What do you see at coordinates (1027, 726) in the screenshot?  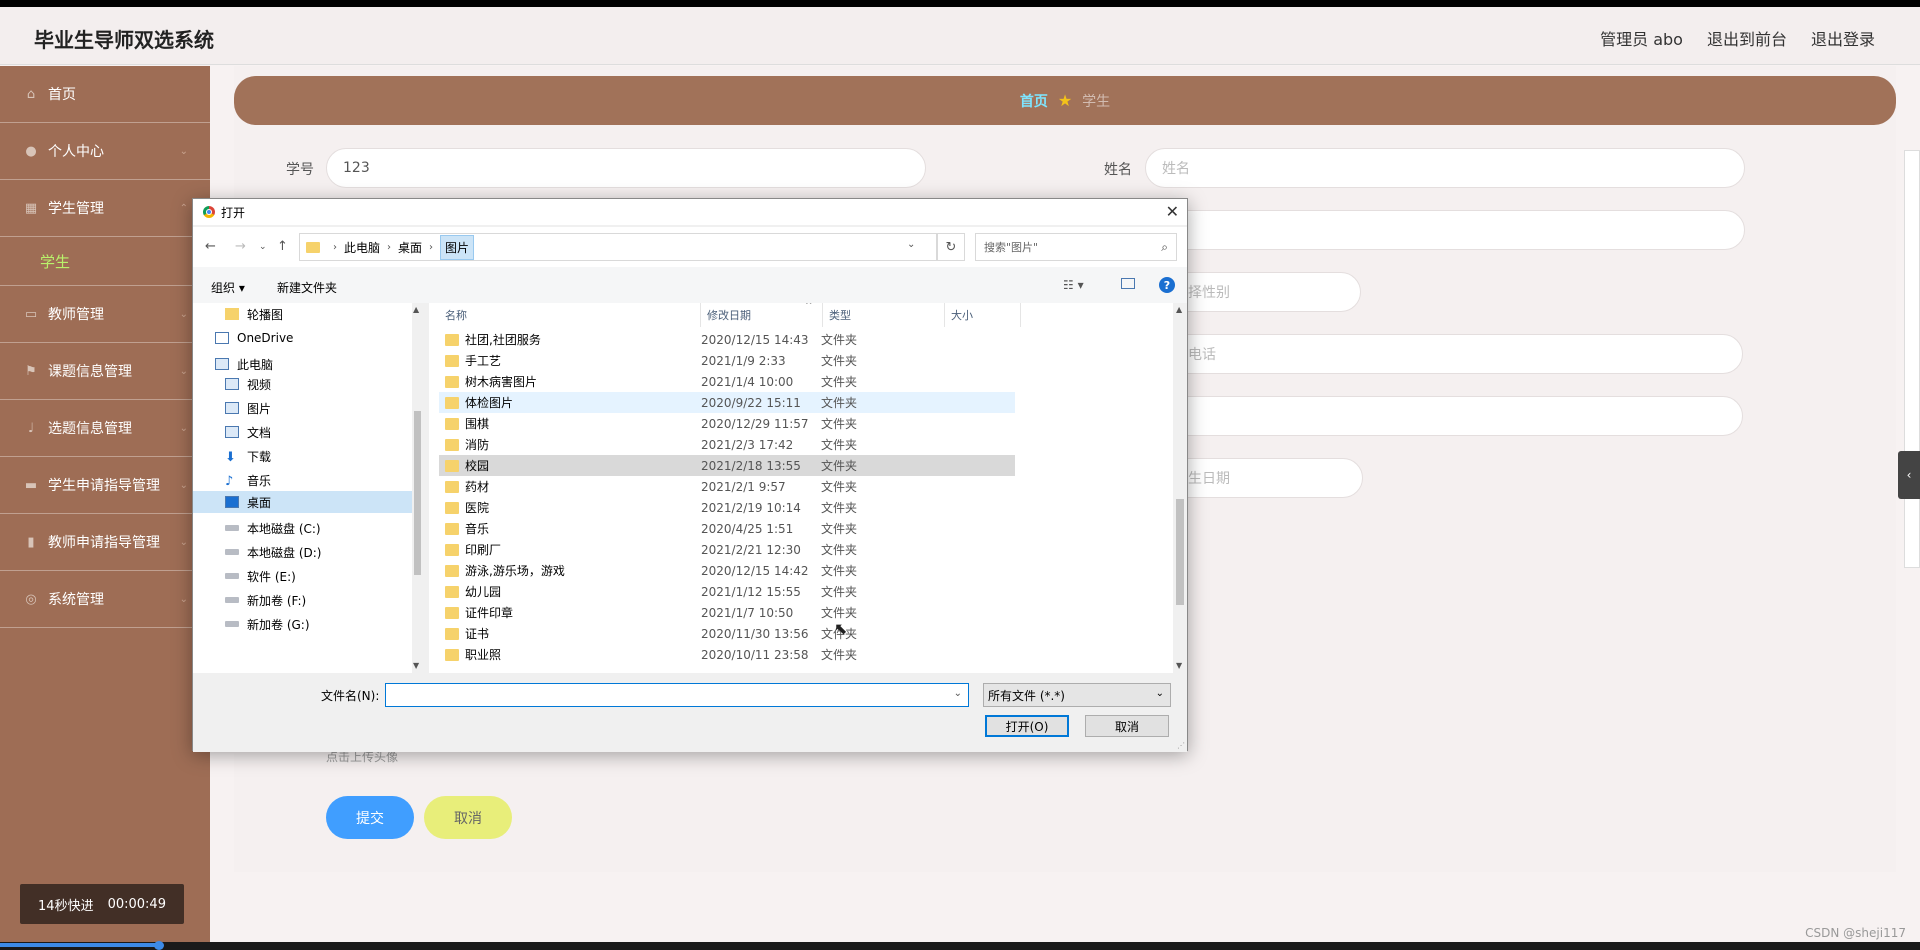 I see `open-button: 打开(O)` at bounding box center [1027, 726].